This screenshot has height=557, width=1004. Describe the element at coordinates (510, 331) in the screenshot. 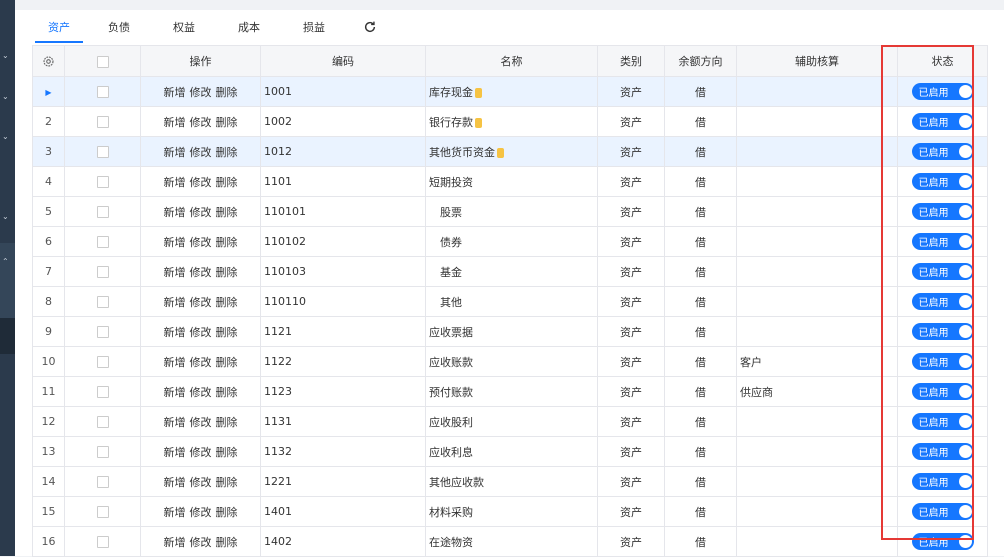

I see `table-row: 9 新增 修改 删除 1121 应收票据 资产借已启用` at that location.